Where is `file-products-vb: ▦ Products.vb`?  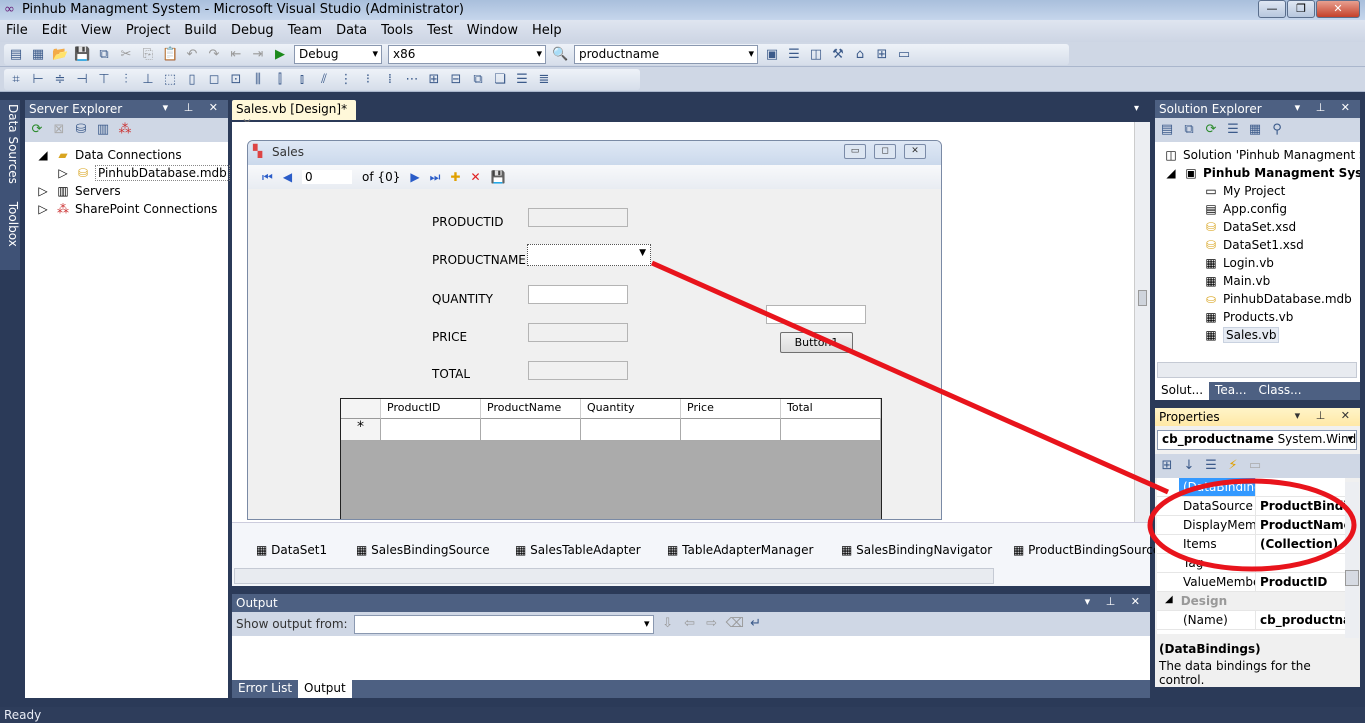 file-products-vb: ▦ Products.vb is located at coordinates (1261, 317).